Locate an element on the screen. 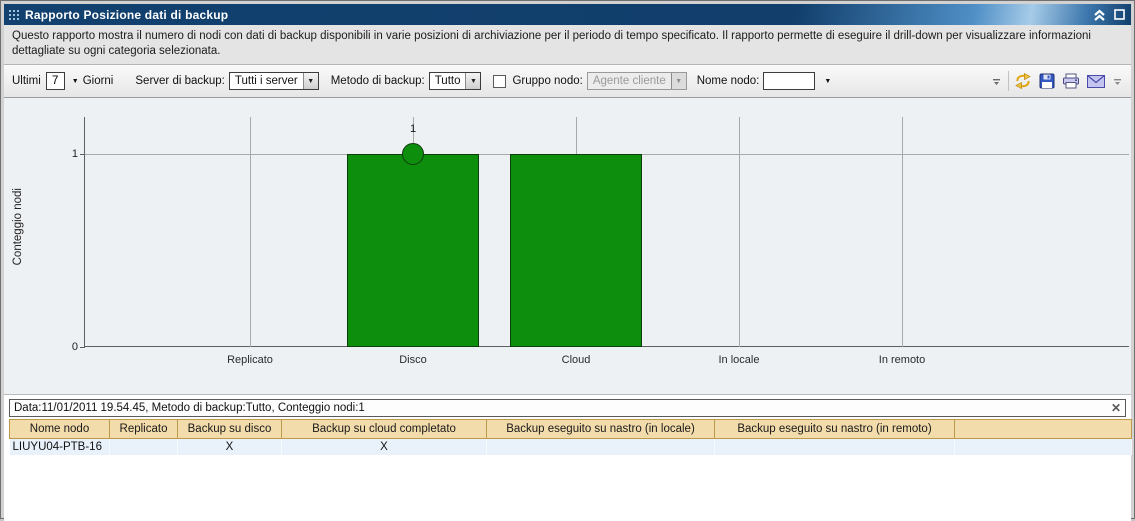  gruppo-checkbox is located at coordinates (499, 81).